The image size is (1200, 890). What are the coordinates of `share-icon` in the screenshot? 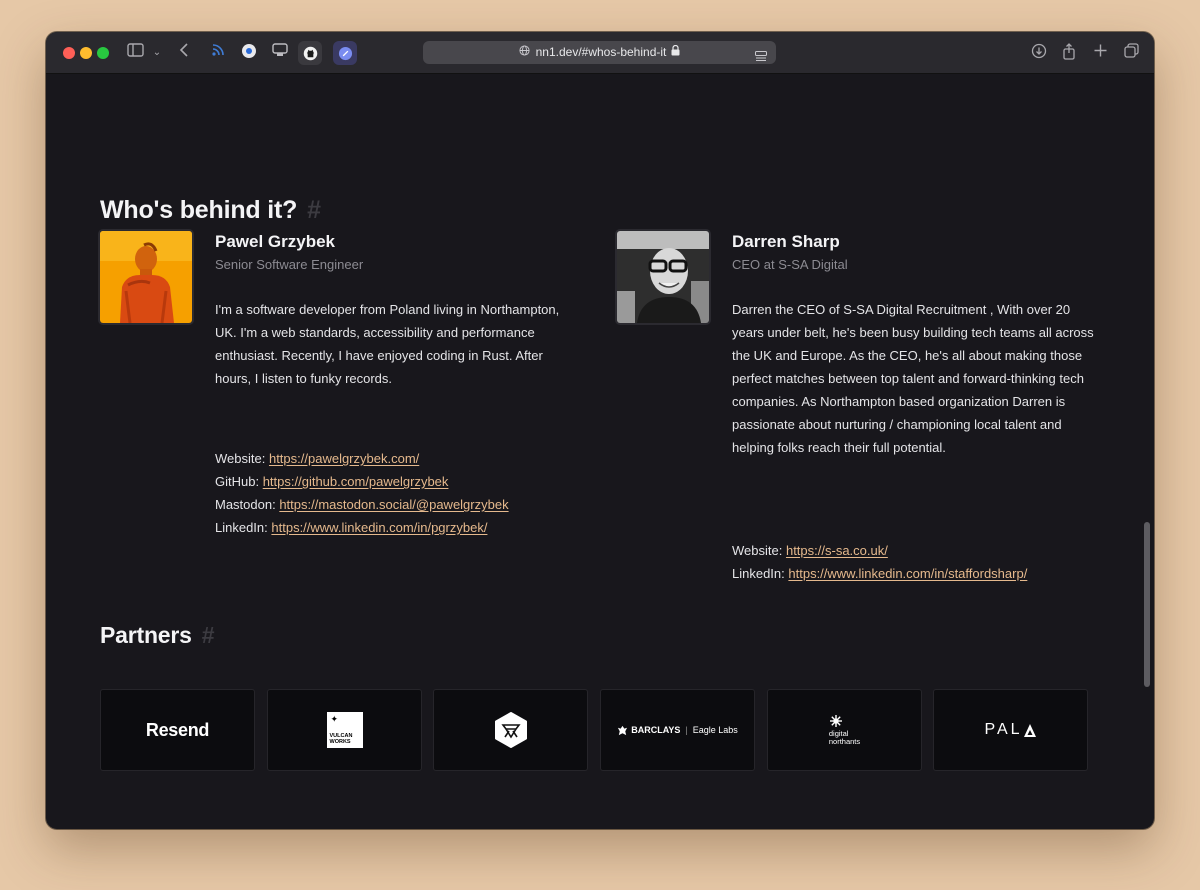 It's located at (1069, 53).